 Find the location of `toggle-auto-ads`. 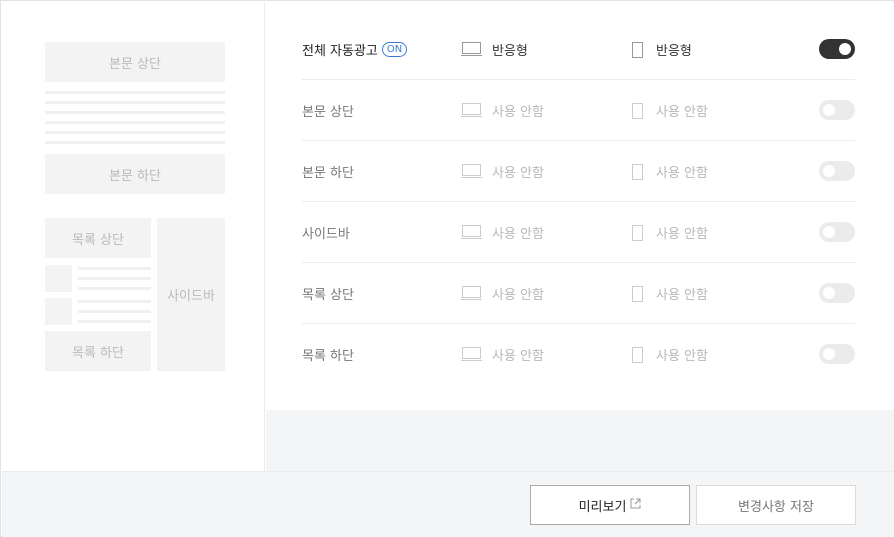

toggle-auto-ads is located at coordinates (837, 49).